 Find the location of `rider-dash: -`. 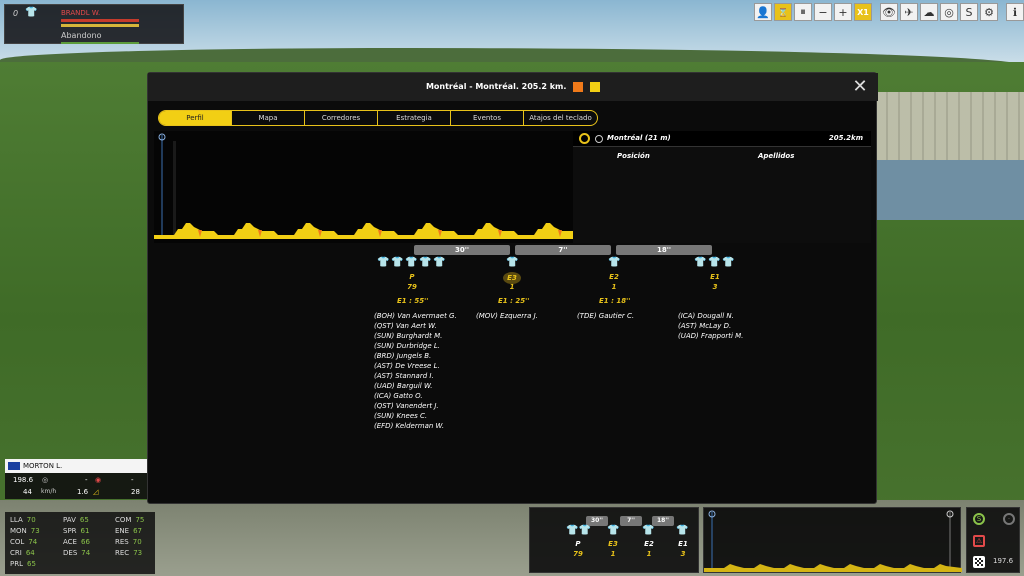

rider-dash: - is located at coordinates (132, 480).